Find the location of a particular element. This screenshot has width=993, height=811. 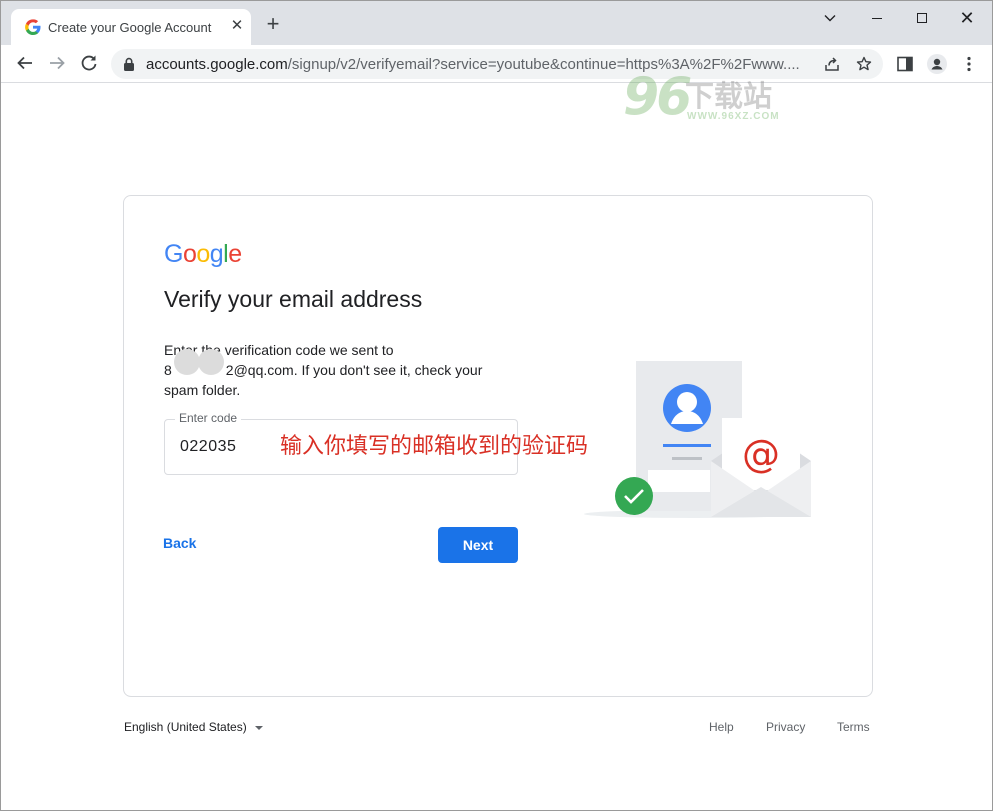

reload-icon is located at coordinates (89, 63).